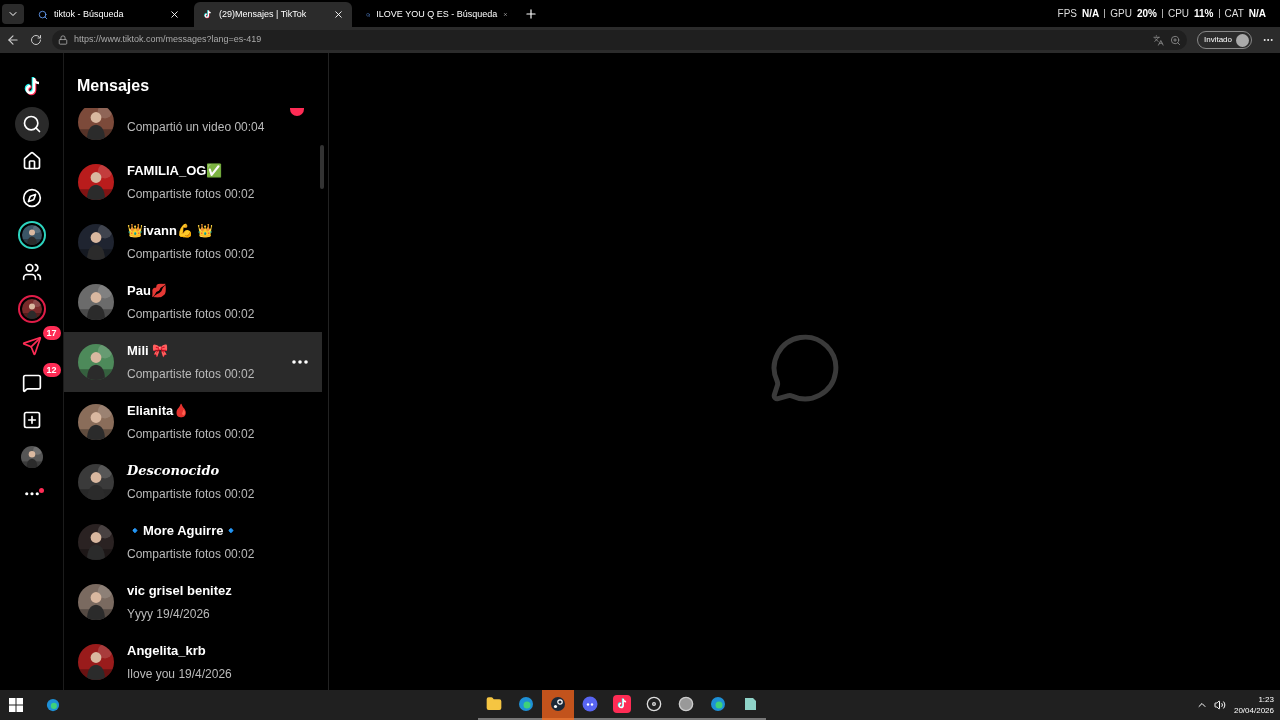 Image resolution: width=1280 pixels, height=720 pixels. I want to click on browser-tab: ILOVE YOU Q ES - Búsqueda, so click(437, 14).